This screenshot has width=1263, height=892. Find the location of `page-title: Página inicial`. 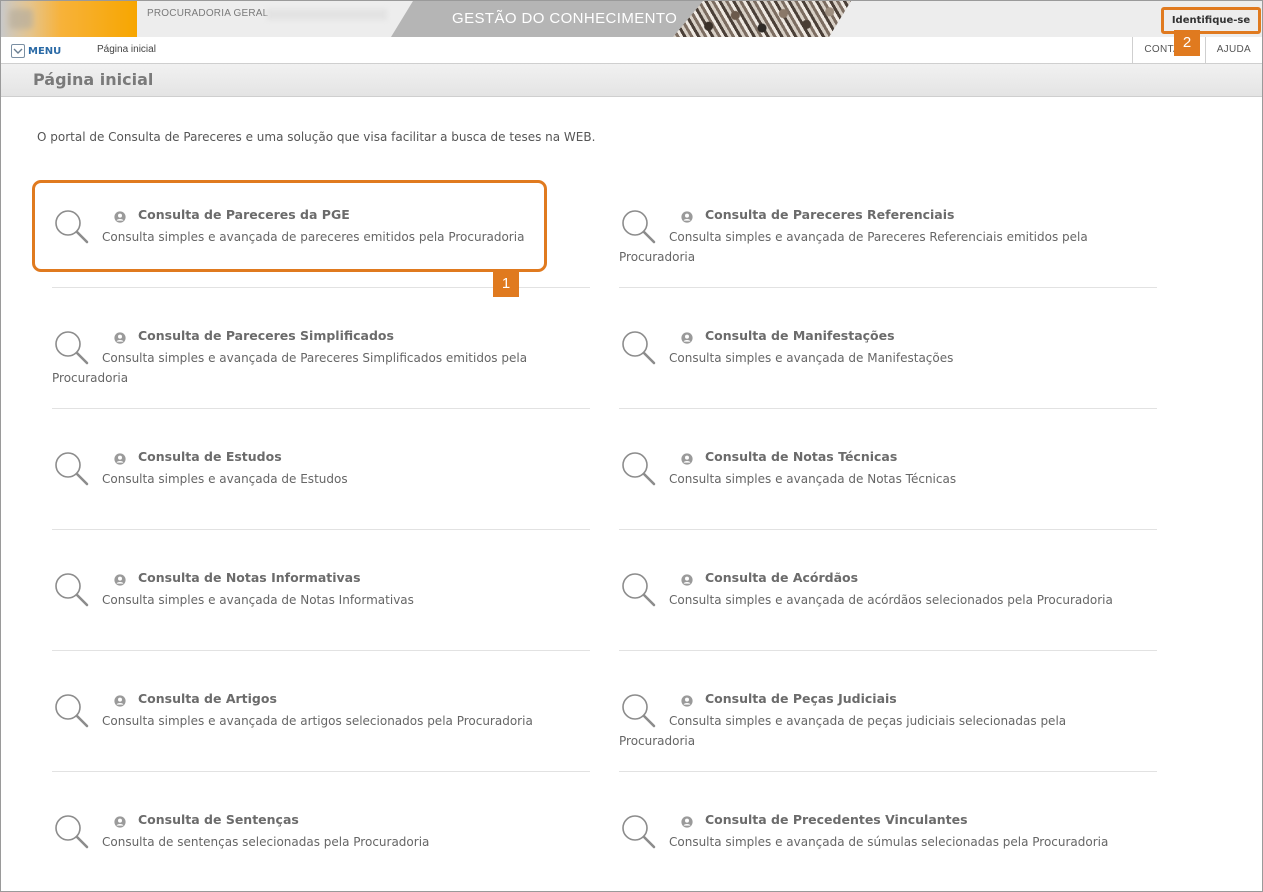

page-title: Página inicial is located at coordinates (93, 79).